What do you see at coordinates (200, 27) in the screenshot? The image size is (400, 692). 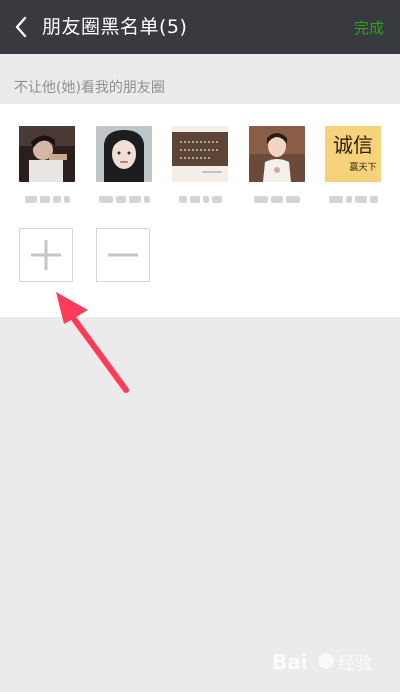 I see `top-bar: 朋友圈黑名单(5) 完成` at bounding box center [200, 27].